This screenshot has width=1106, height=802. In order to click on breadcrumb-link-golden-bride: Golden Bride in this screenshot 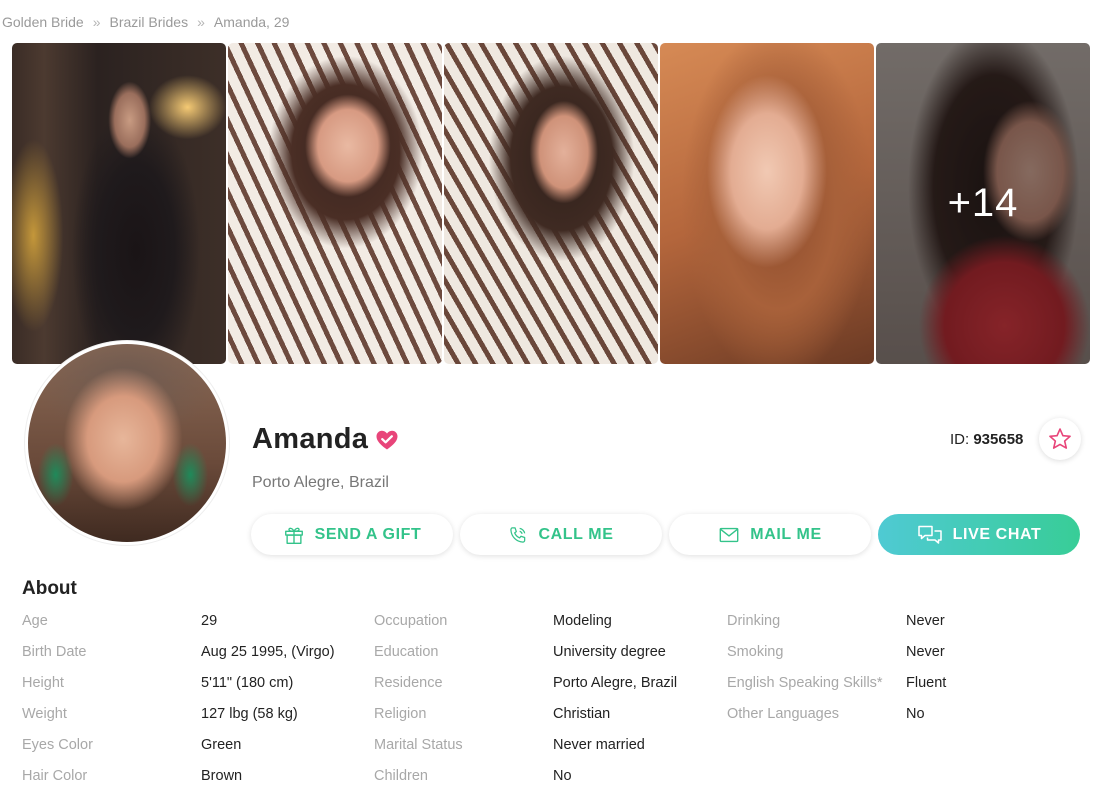, I will do `click(43, 22)`.